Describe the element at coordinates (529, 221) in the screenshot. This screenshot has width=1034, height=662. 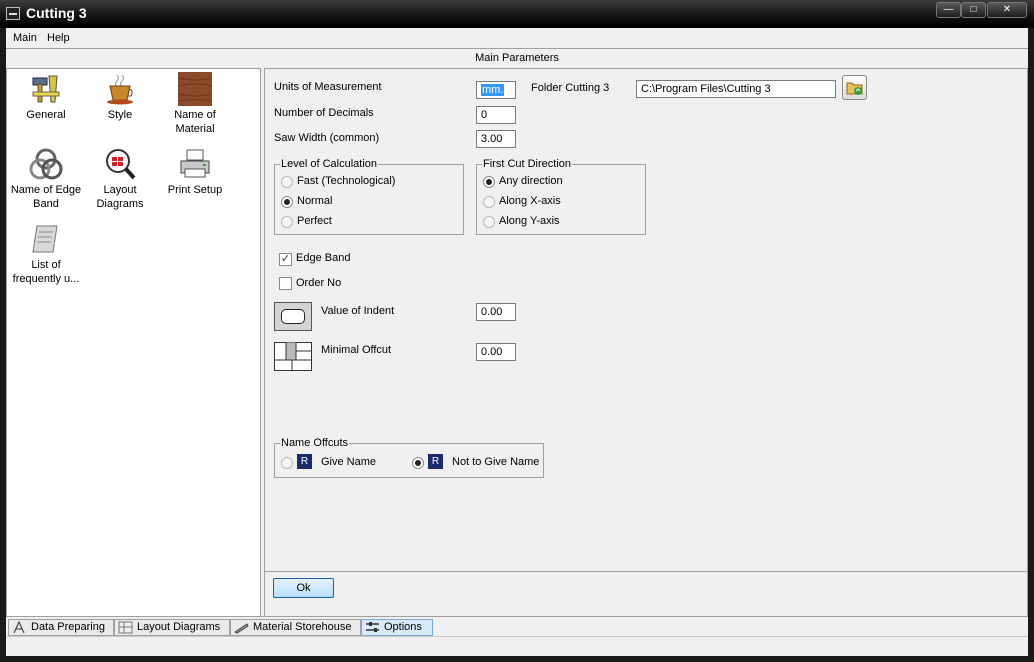
I see `radio-along-y-label: Along Y-axis` at that location.